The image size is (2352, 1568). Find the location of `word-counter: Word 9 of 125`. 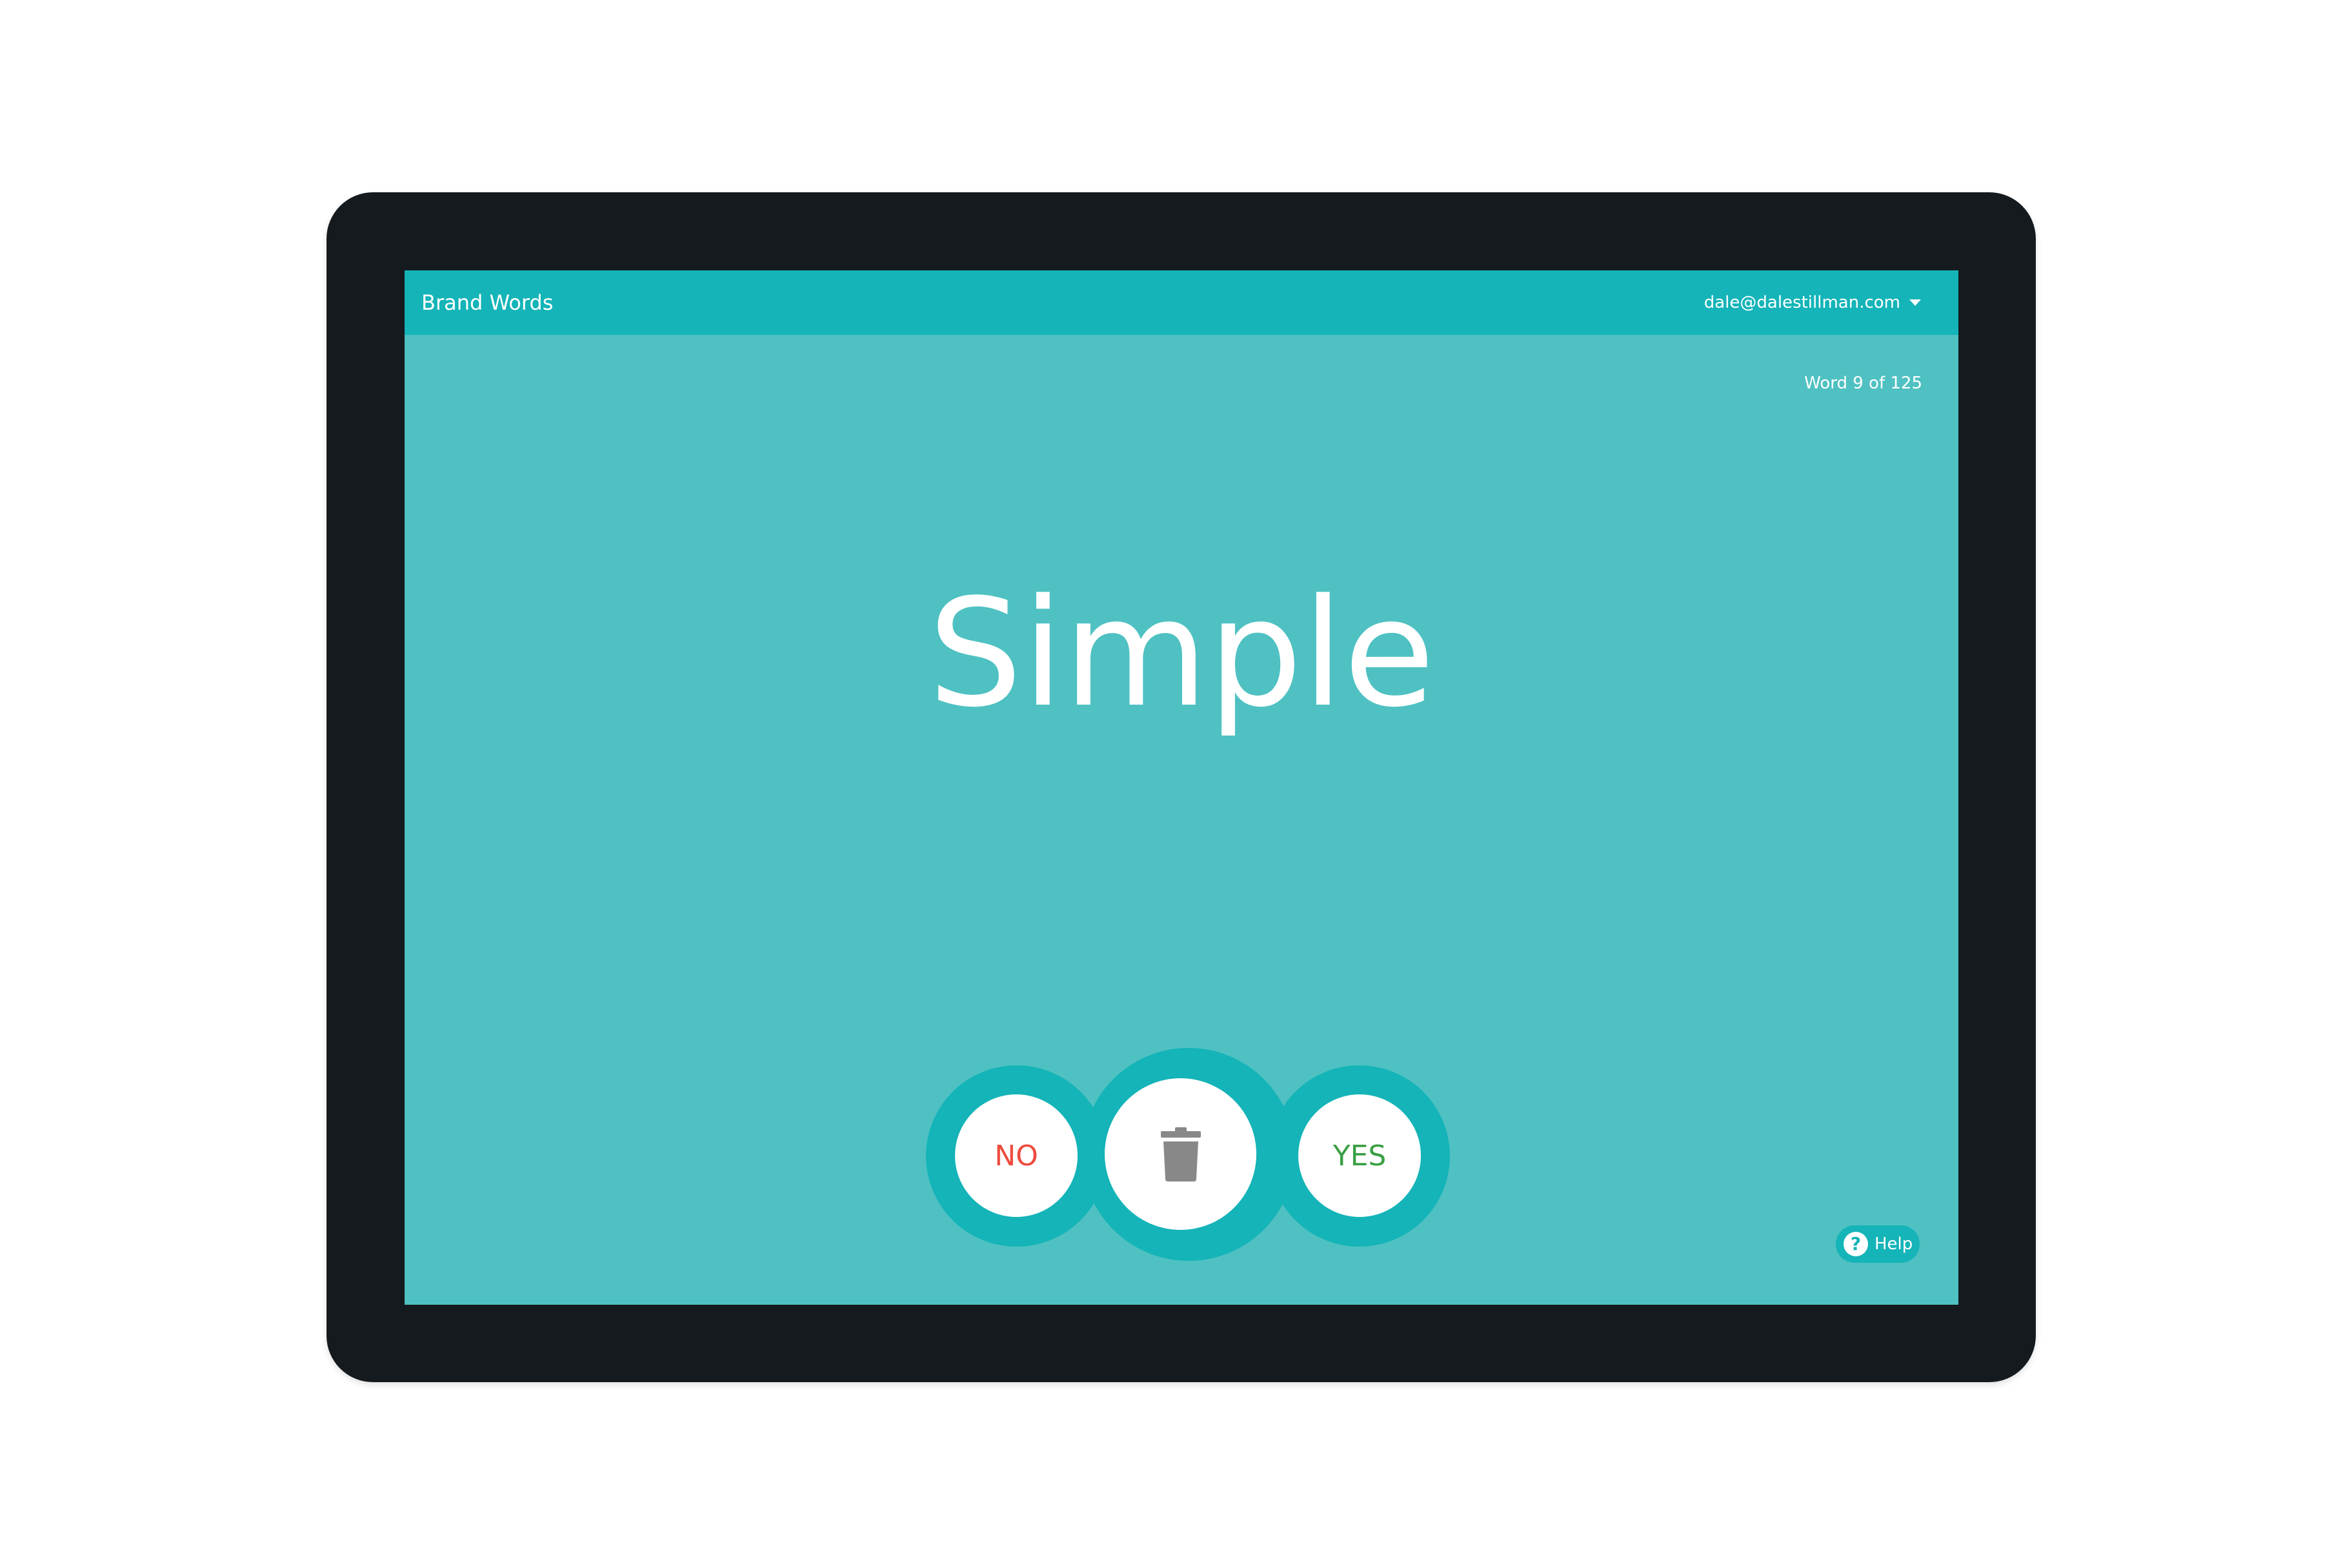

word-counter: Word 9 of 125 is located at coordinates (1863, 383).